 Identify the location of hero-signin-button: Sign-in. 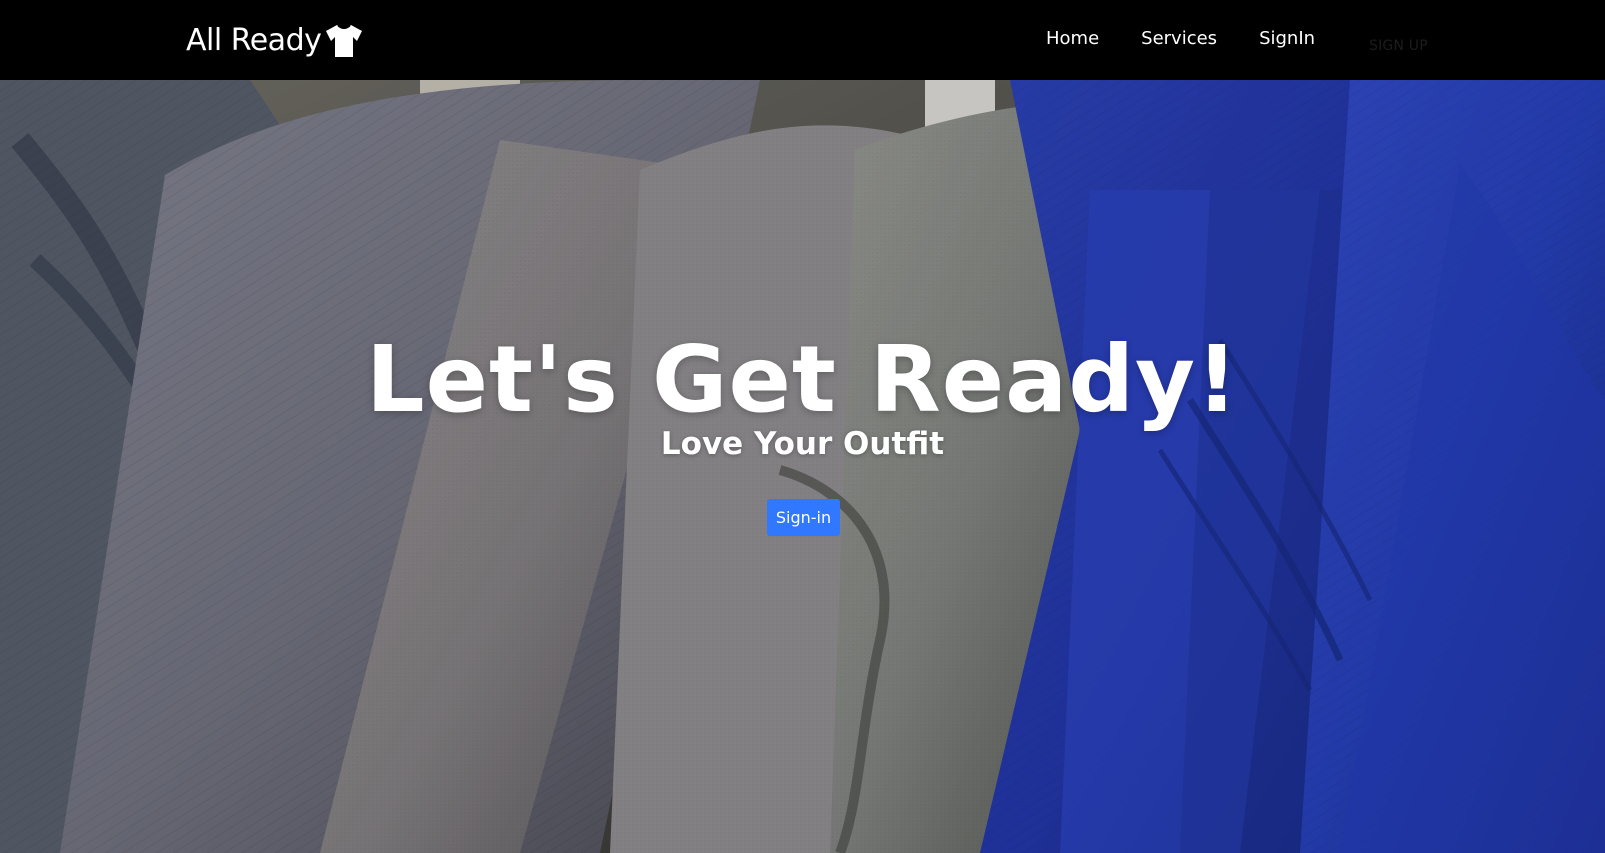
(803, 517).